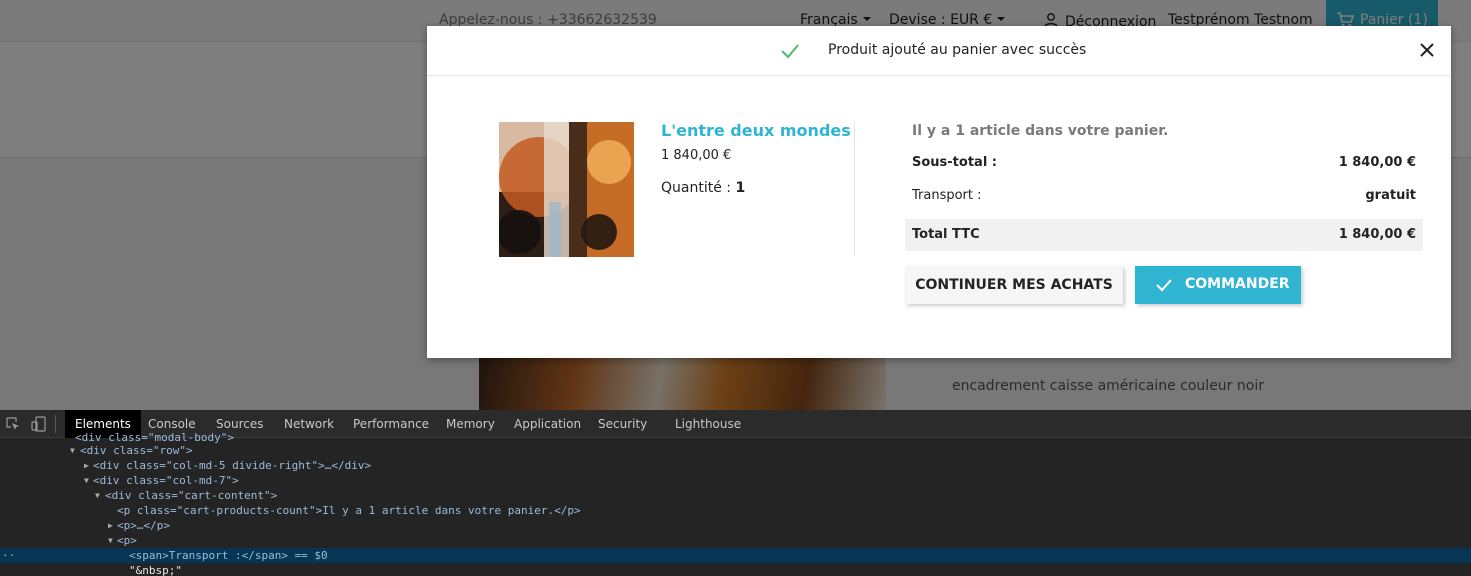 The height and width of the screenshot is (576, 1471). Describe the element at coordinates (1164, 163) in the screenshot. I see `subtotal-row: Sous-total : 1 840,00 €` at that location.